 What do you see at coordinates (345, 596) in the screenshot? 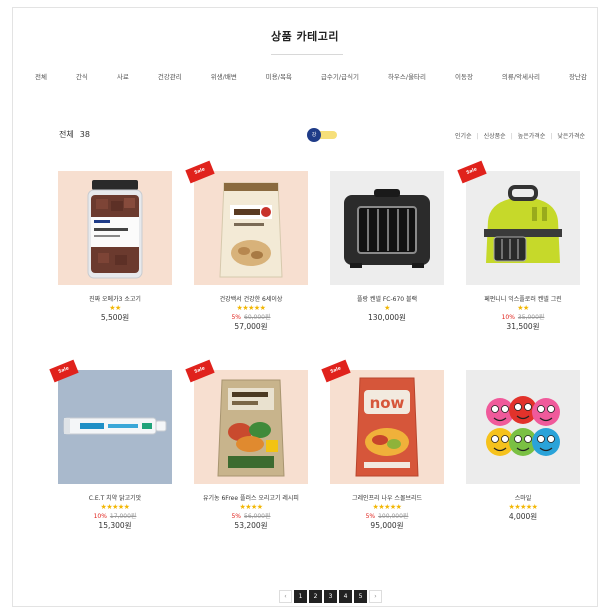
I see `page-button-4: 4` at bounding box center [345, 596].